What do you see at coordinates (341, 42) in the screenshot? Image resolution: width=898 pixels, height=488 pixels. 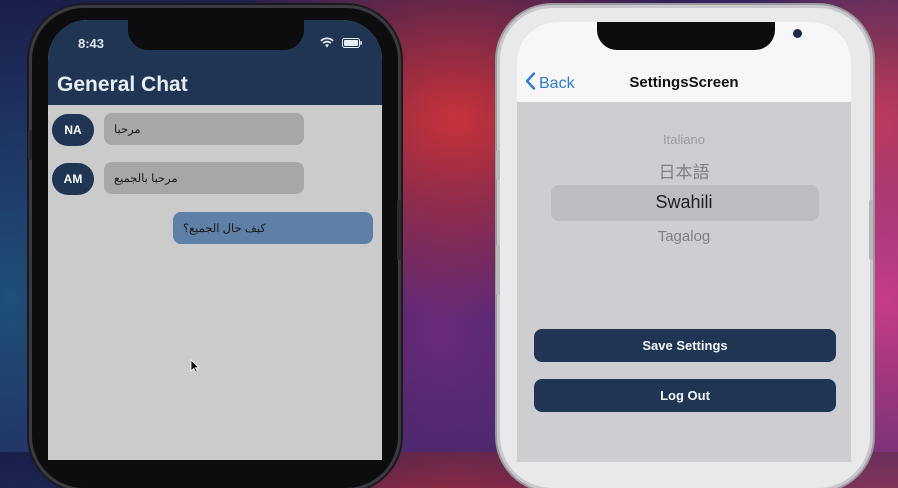 I see `status-icons` at bounding box center [341, 42].